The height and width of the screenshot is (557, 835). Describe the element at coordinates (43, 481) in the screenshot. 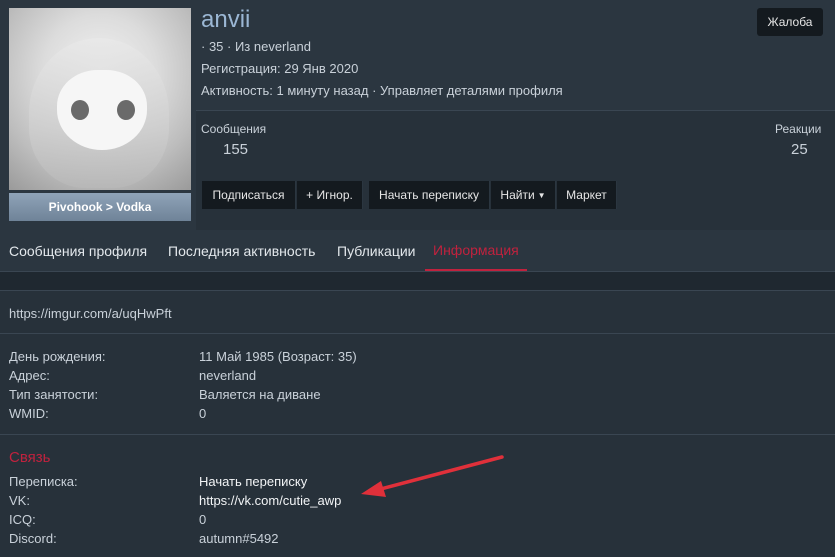

I see `conversation-label: Переписка:` at that location.